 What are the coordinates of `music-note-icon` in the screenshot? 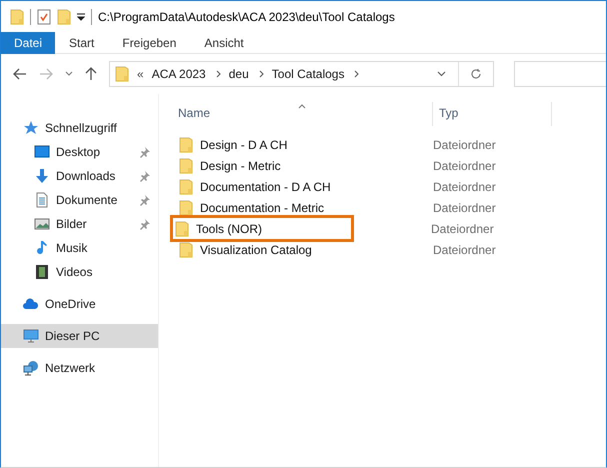 It's located at (42, 248).